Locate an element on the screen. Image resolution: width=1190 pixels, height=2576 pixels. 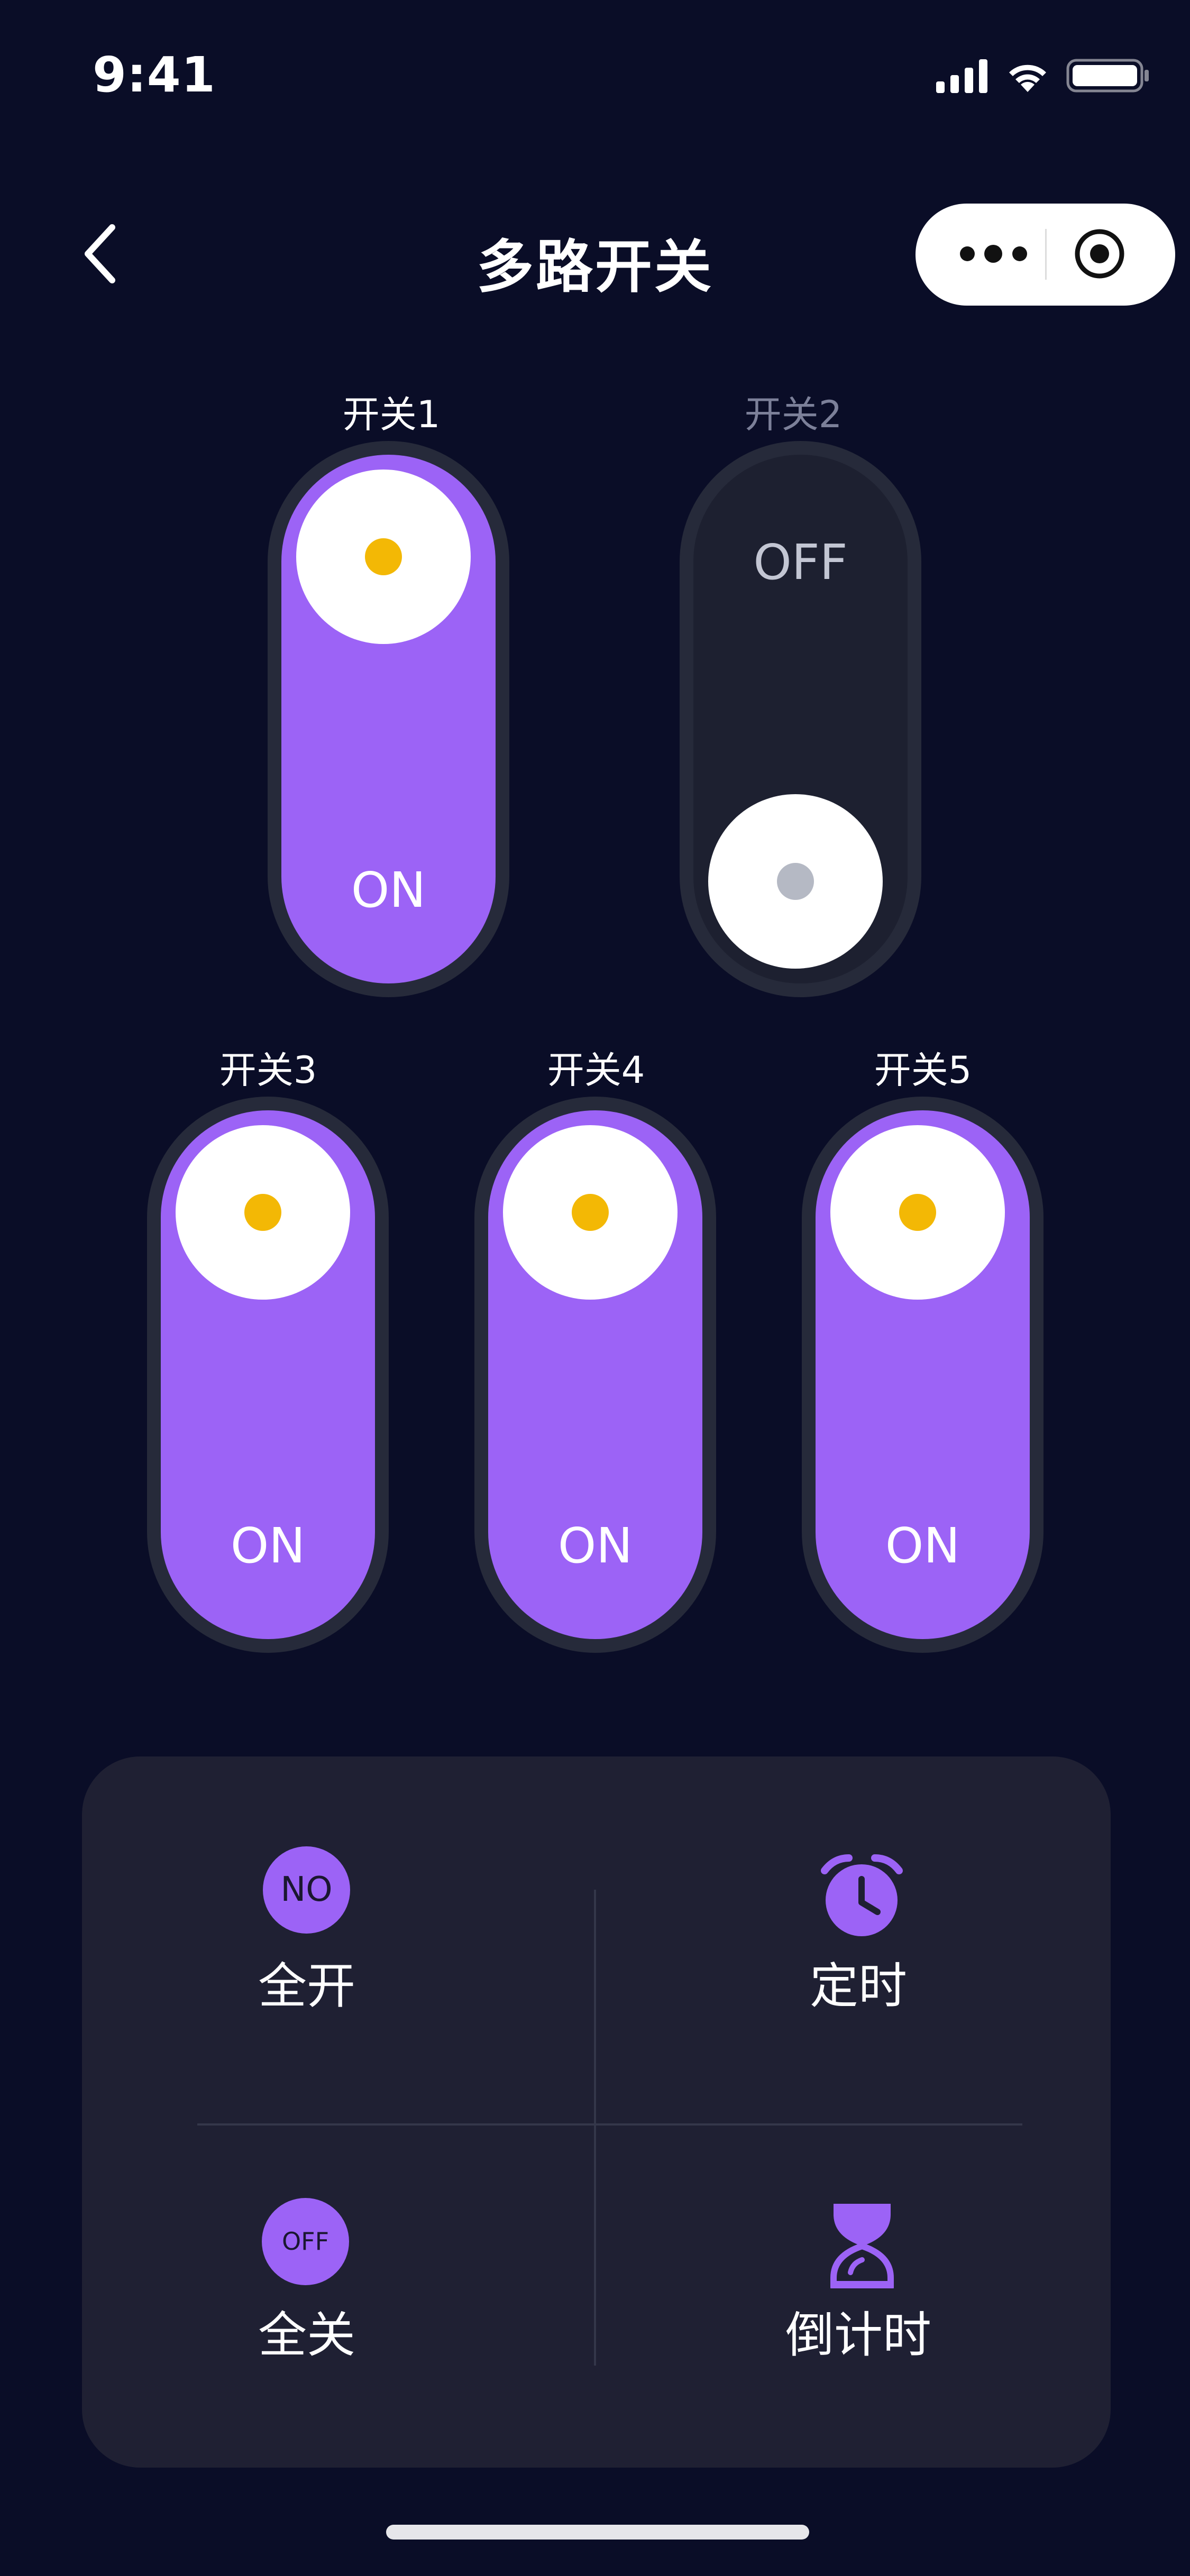
all-on-button: 全开 is located at coordinates (307, 1982).